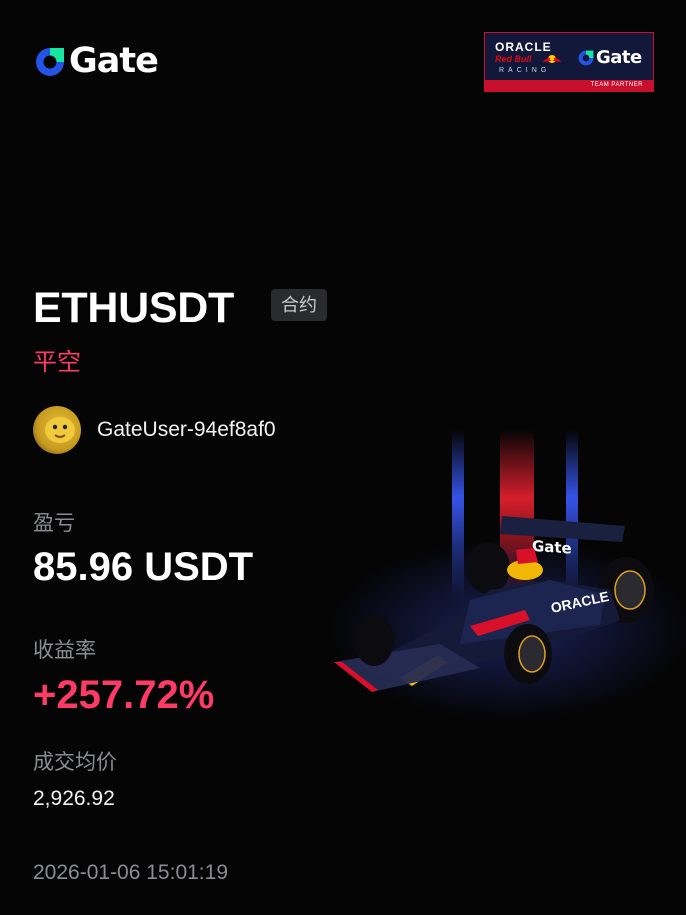 The image size is (686, 915). I want to click on timestamp: 2026-01-06 15:01:19, so click(130, 872).